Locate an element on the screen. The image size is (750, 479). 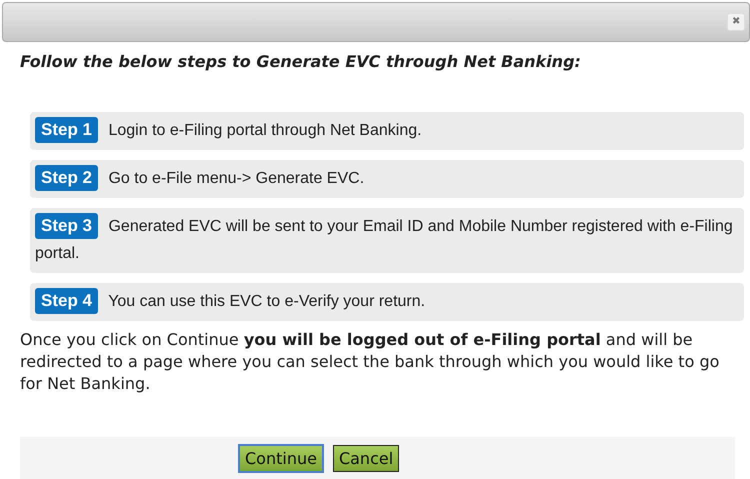
dialog-heading: Follow the below steps to Generate EVC through Net Banking: is located at coordinates (301, 61).